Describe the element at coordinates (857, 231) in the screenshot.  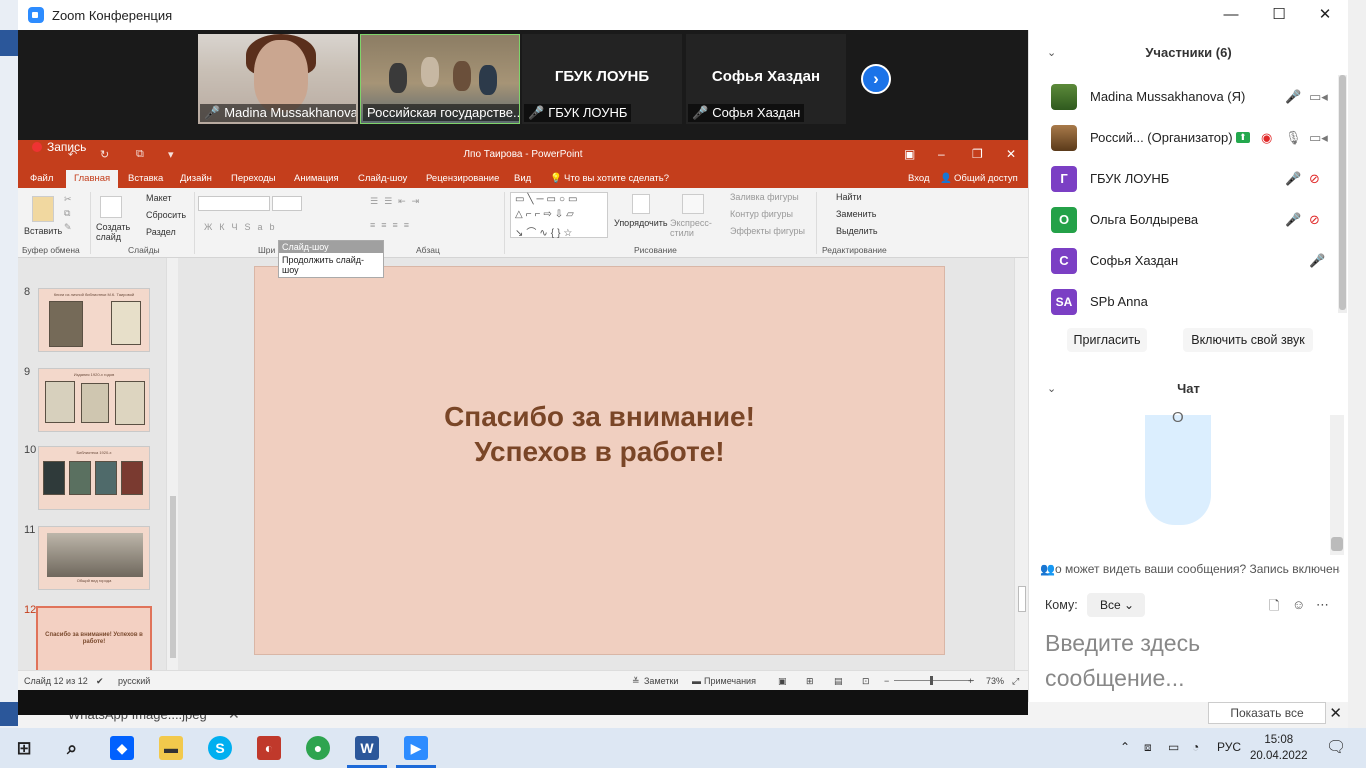
I see `select-button: Выделить` at that location.